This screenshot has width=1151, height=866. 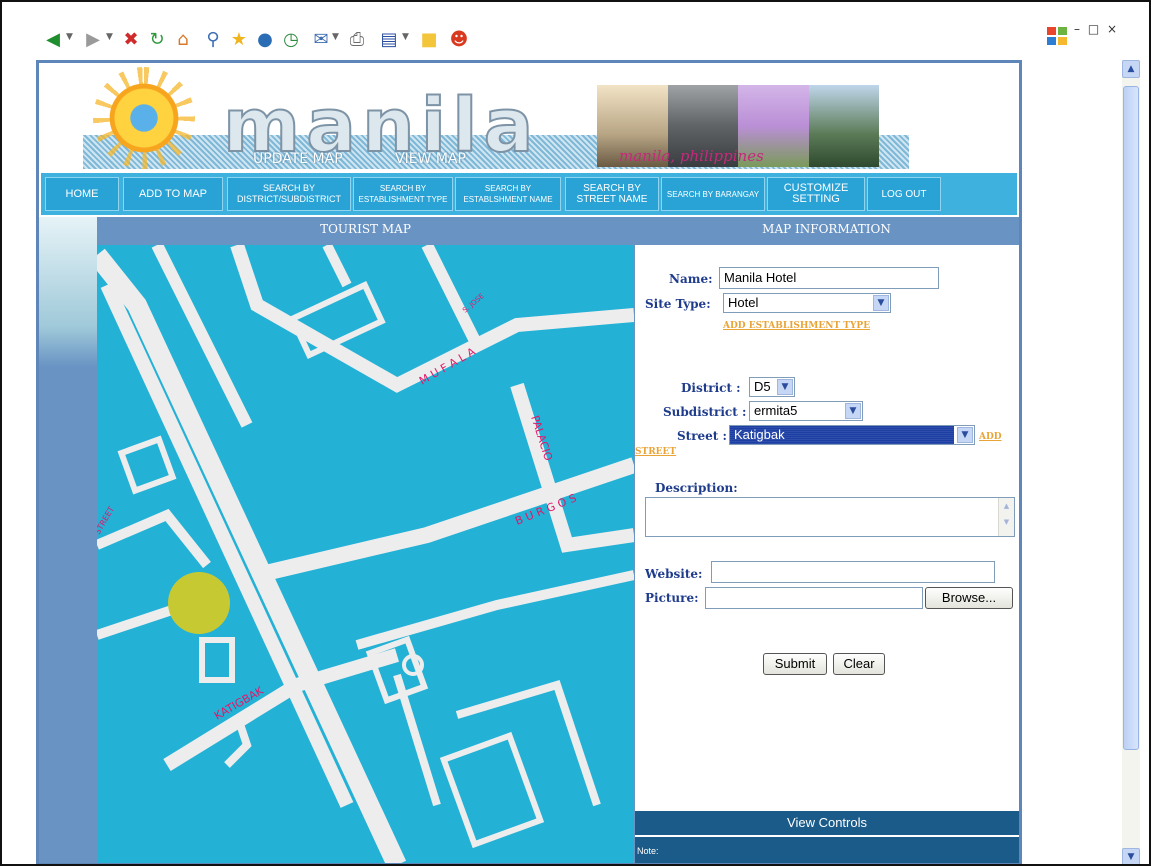 What do you see at coordinates (157, 39) in the screenshot?
I see `refresh-icon: ↻` at bounding box center [157, 39].